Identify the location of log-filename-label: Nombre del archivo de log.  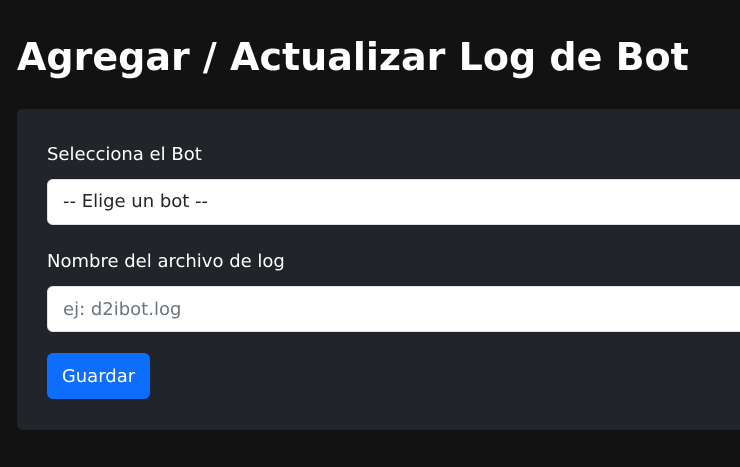
(166, 261).